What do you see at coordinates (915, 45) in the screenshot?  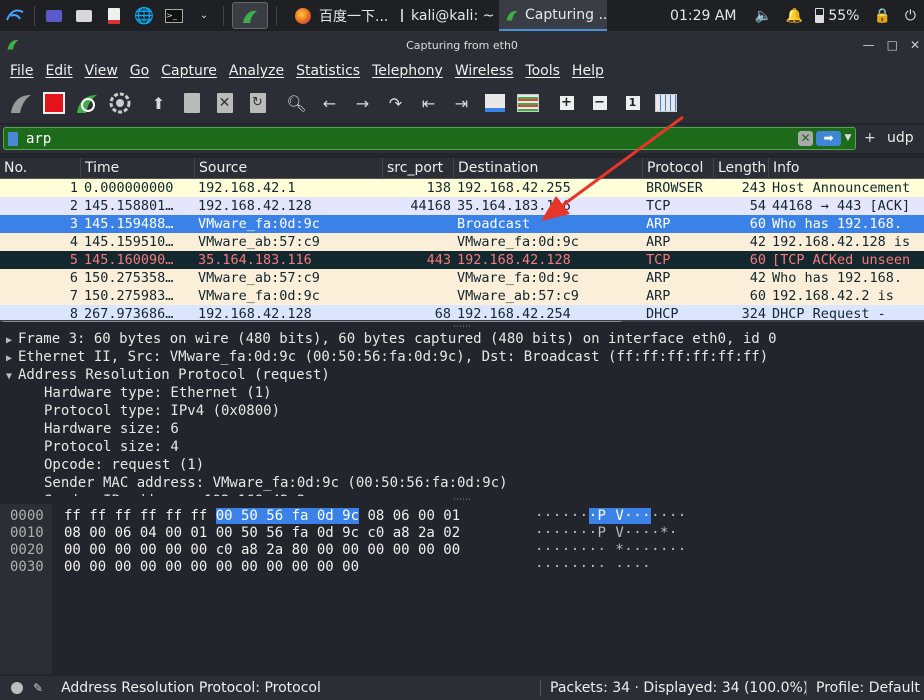 I see `close-icon: ✕` at bounding box center [915, 45].